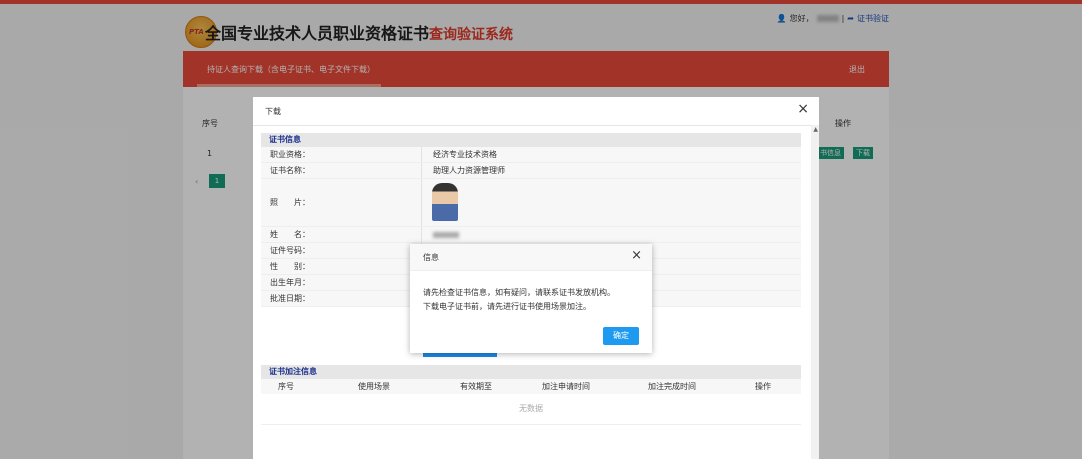 This screenshot has height=459, width=1082. Describe the element at coordinates (290, 234) in the screenshot. I see `info-label: 姓 名：` at that location.